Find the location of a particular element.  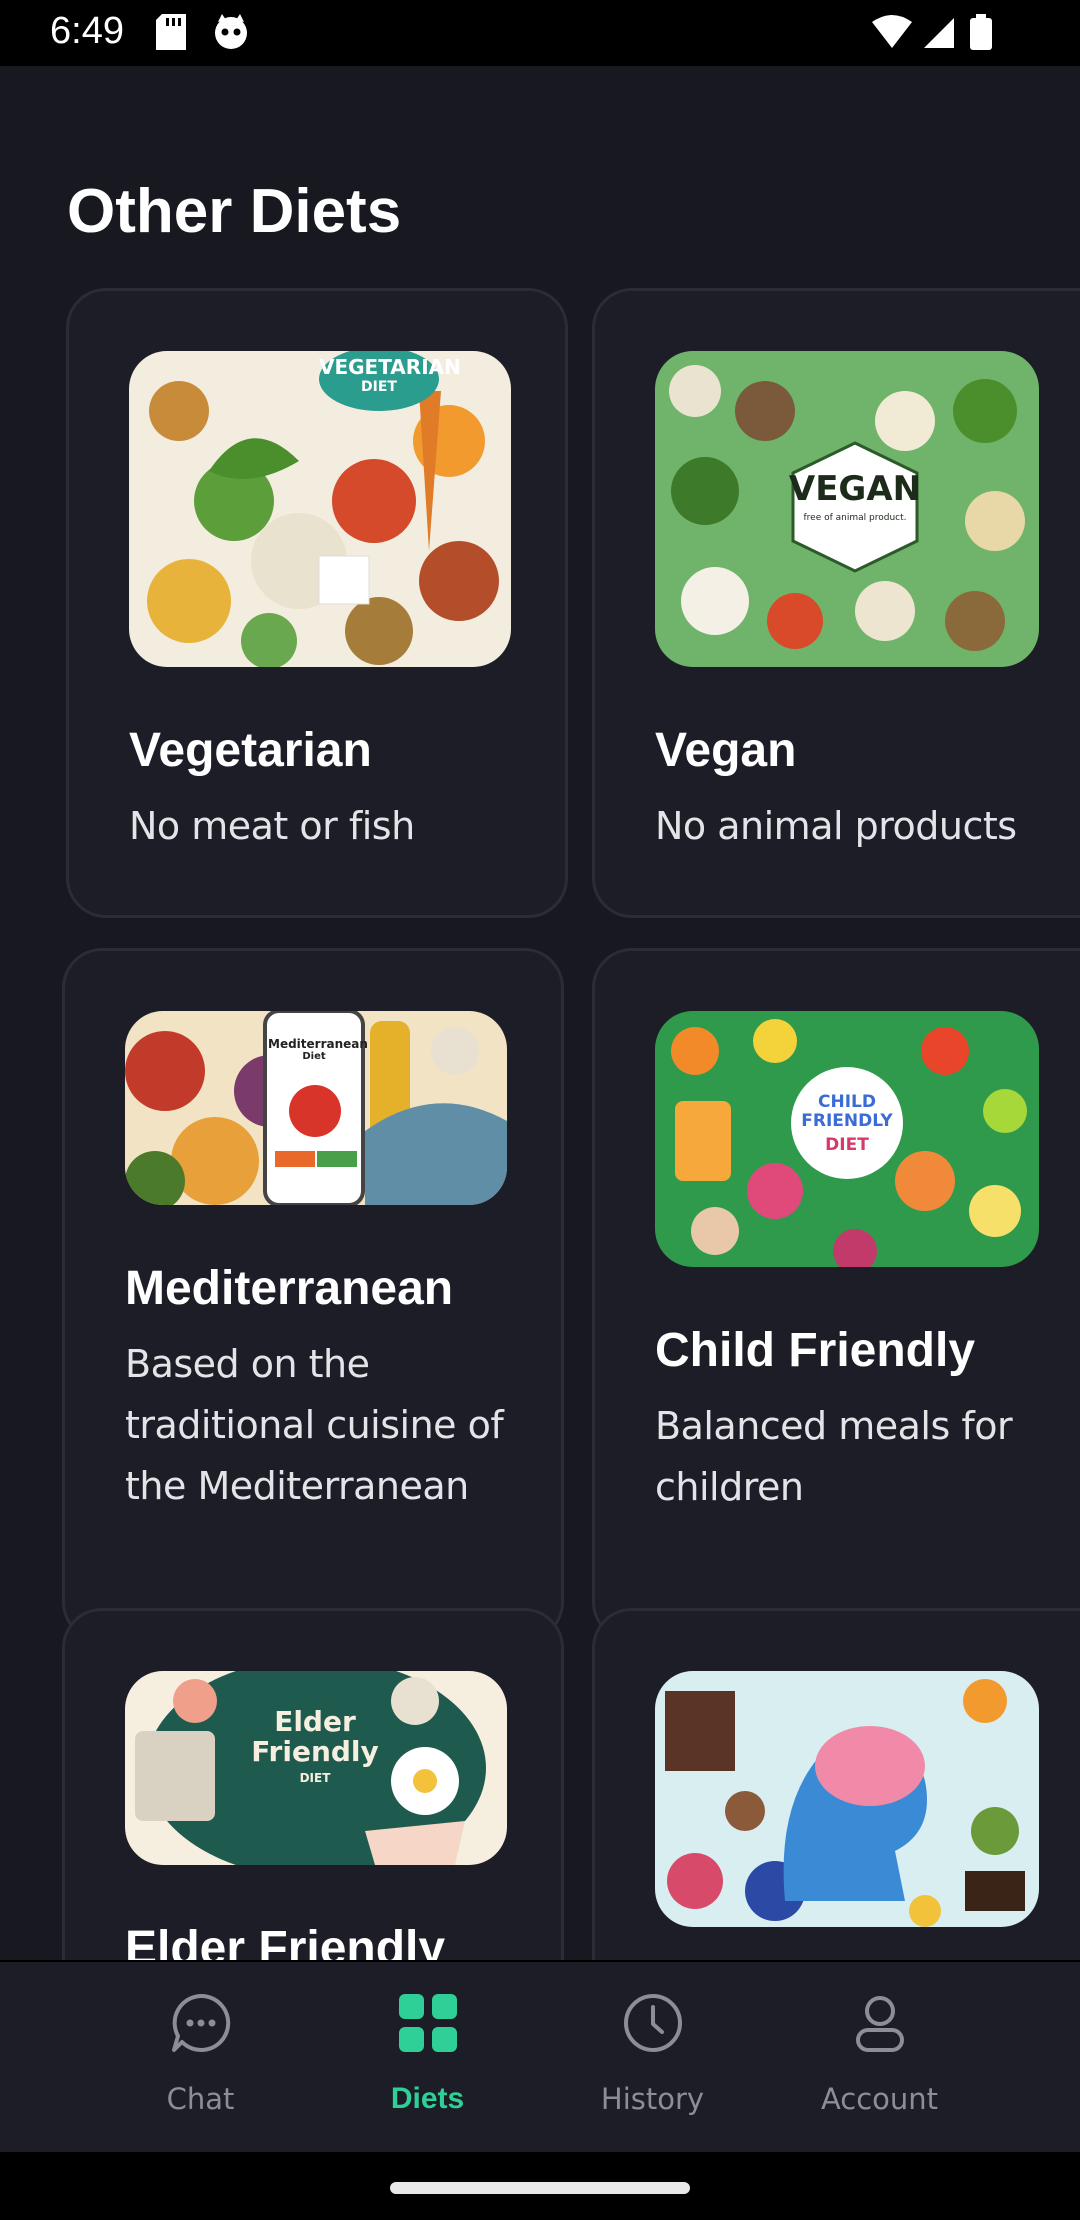

diet-description: No animal products is located at coordinates (836, 826).